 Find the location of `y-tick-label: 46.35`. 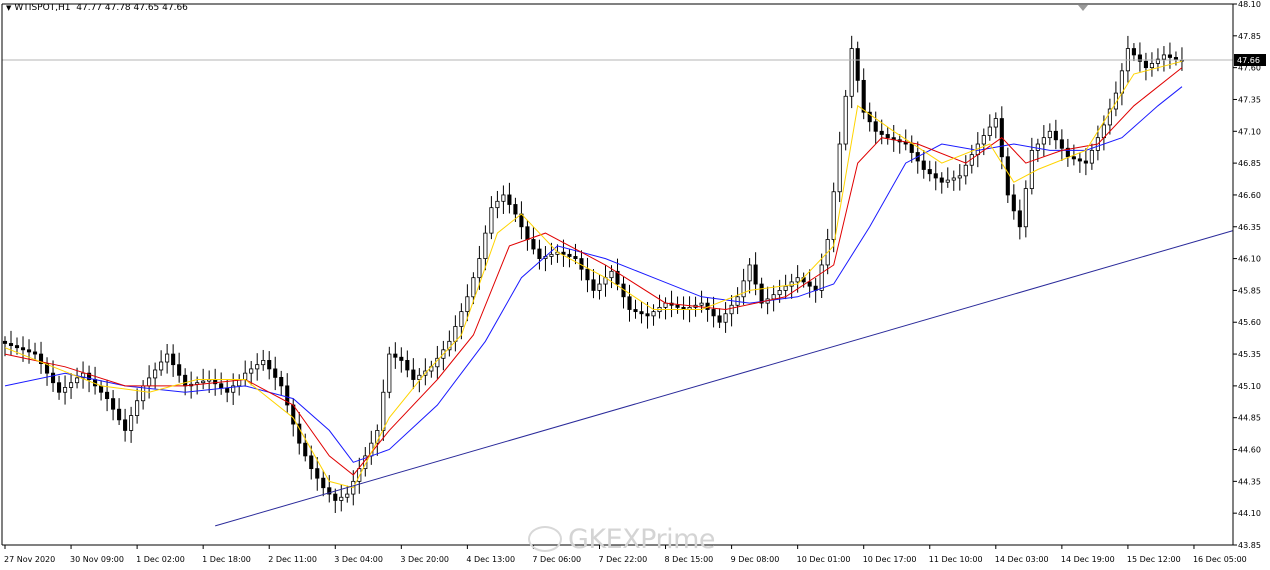

y-tick-label: 46.35 is located at coordinates (1249, 227).